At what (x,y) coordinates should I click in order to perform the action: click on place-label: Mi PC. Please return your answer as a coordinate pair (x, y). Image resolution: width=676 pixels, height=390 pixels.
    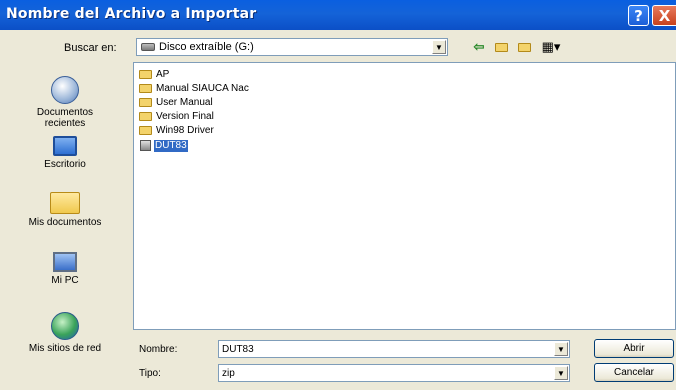
    Looking at the image, I should click on (65, 280).